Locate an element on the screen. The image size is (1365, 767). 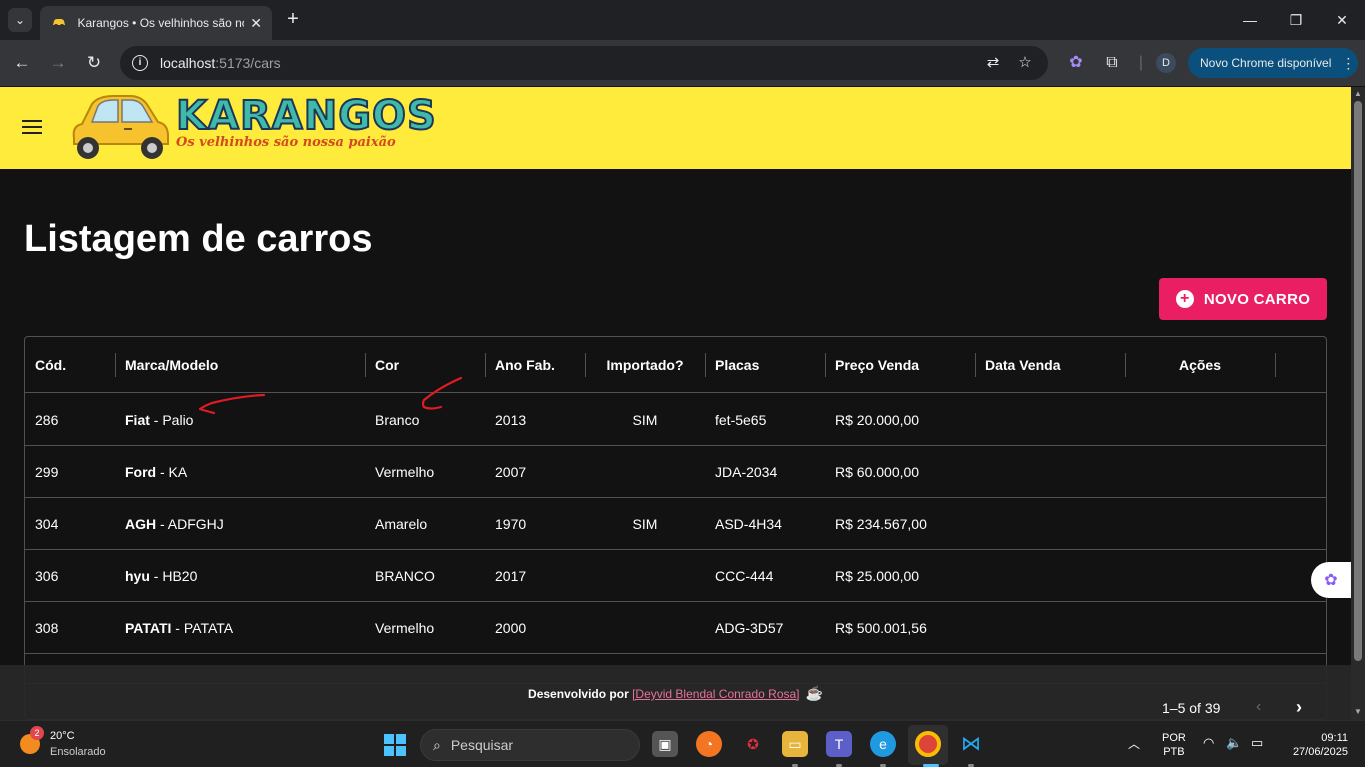
scroll-up-arrow-icon: ▲ is located at coordinates (1358, 93).